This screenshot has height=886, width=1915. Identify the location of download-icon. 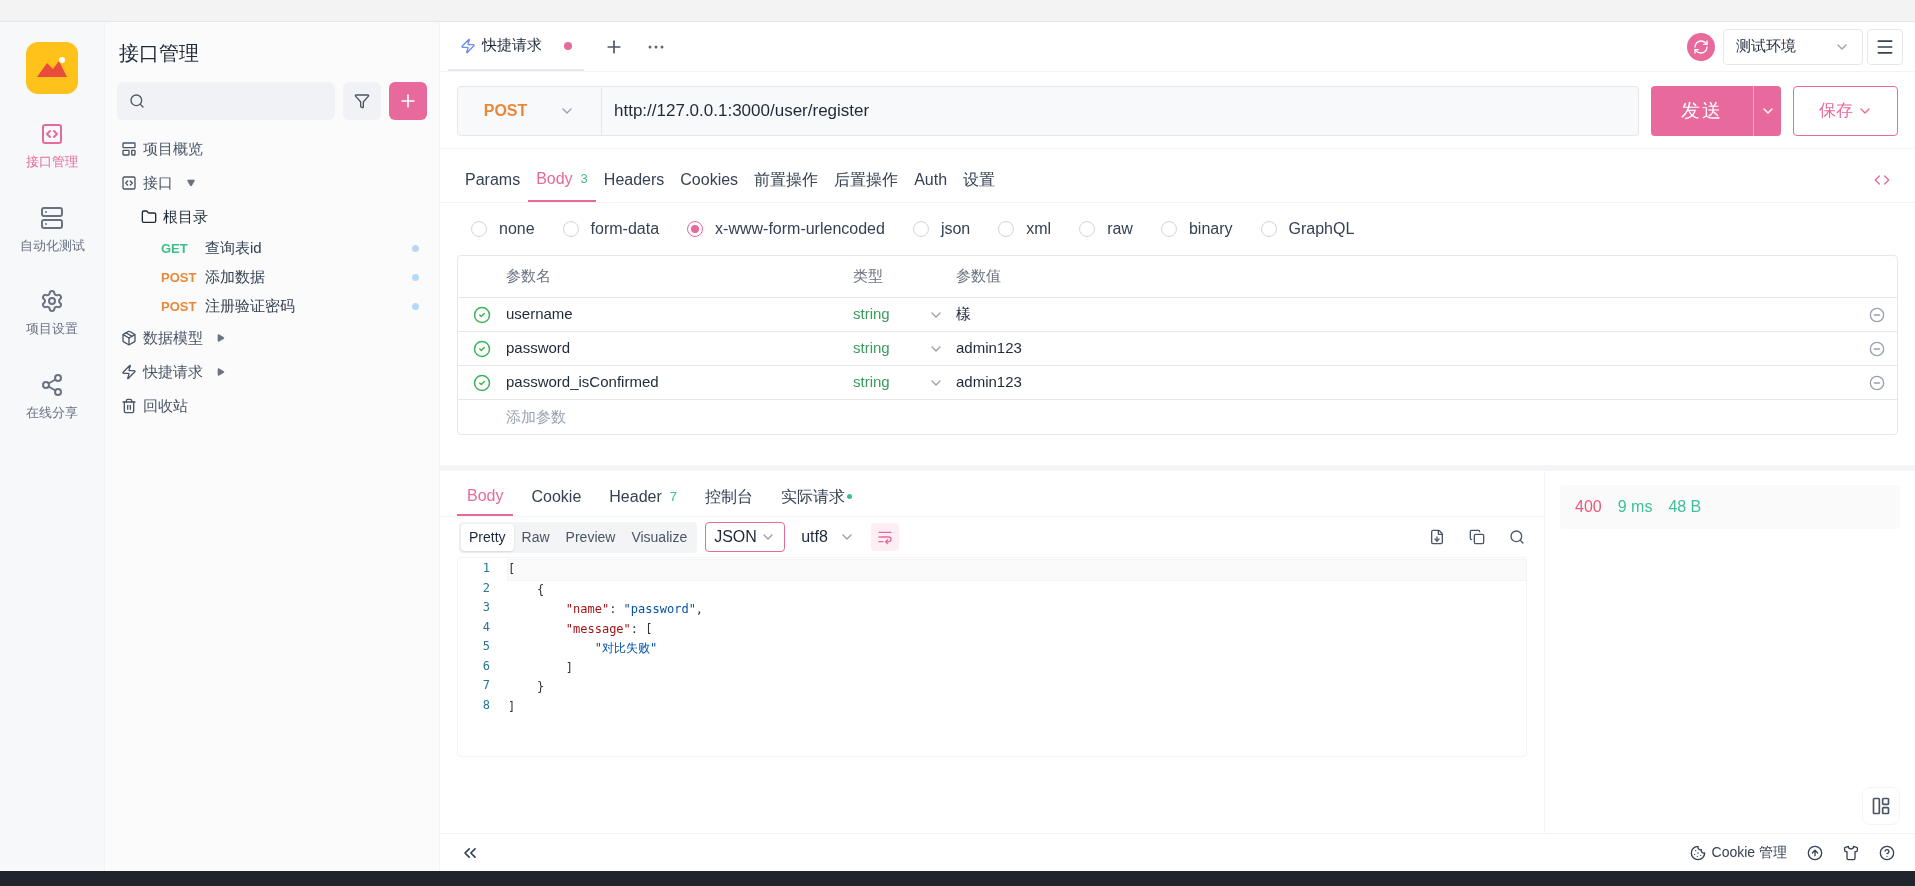
(1437, 537).